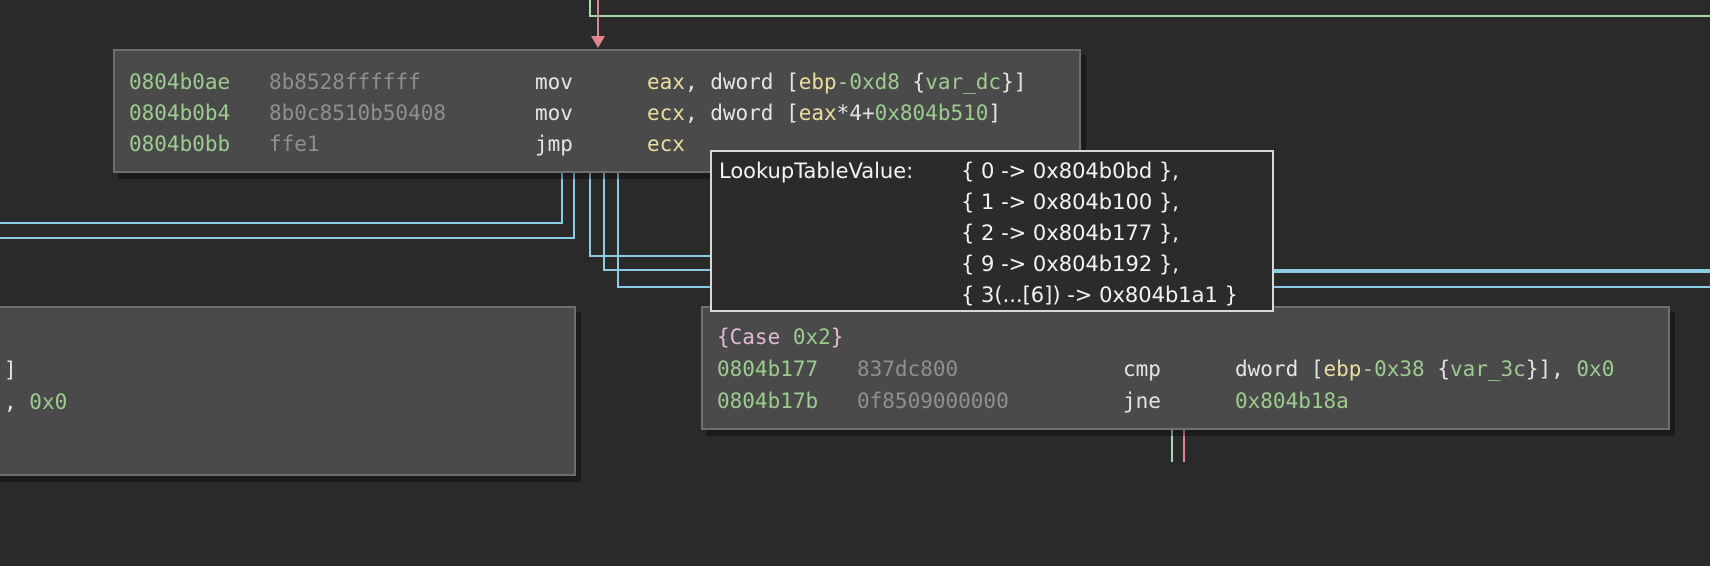 Image resolution: width=1710 pixels, height=566 pixels. I want to click on edge-arrowhead, so click(598, 42).